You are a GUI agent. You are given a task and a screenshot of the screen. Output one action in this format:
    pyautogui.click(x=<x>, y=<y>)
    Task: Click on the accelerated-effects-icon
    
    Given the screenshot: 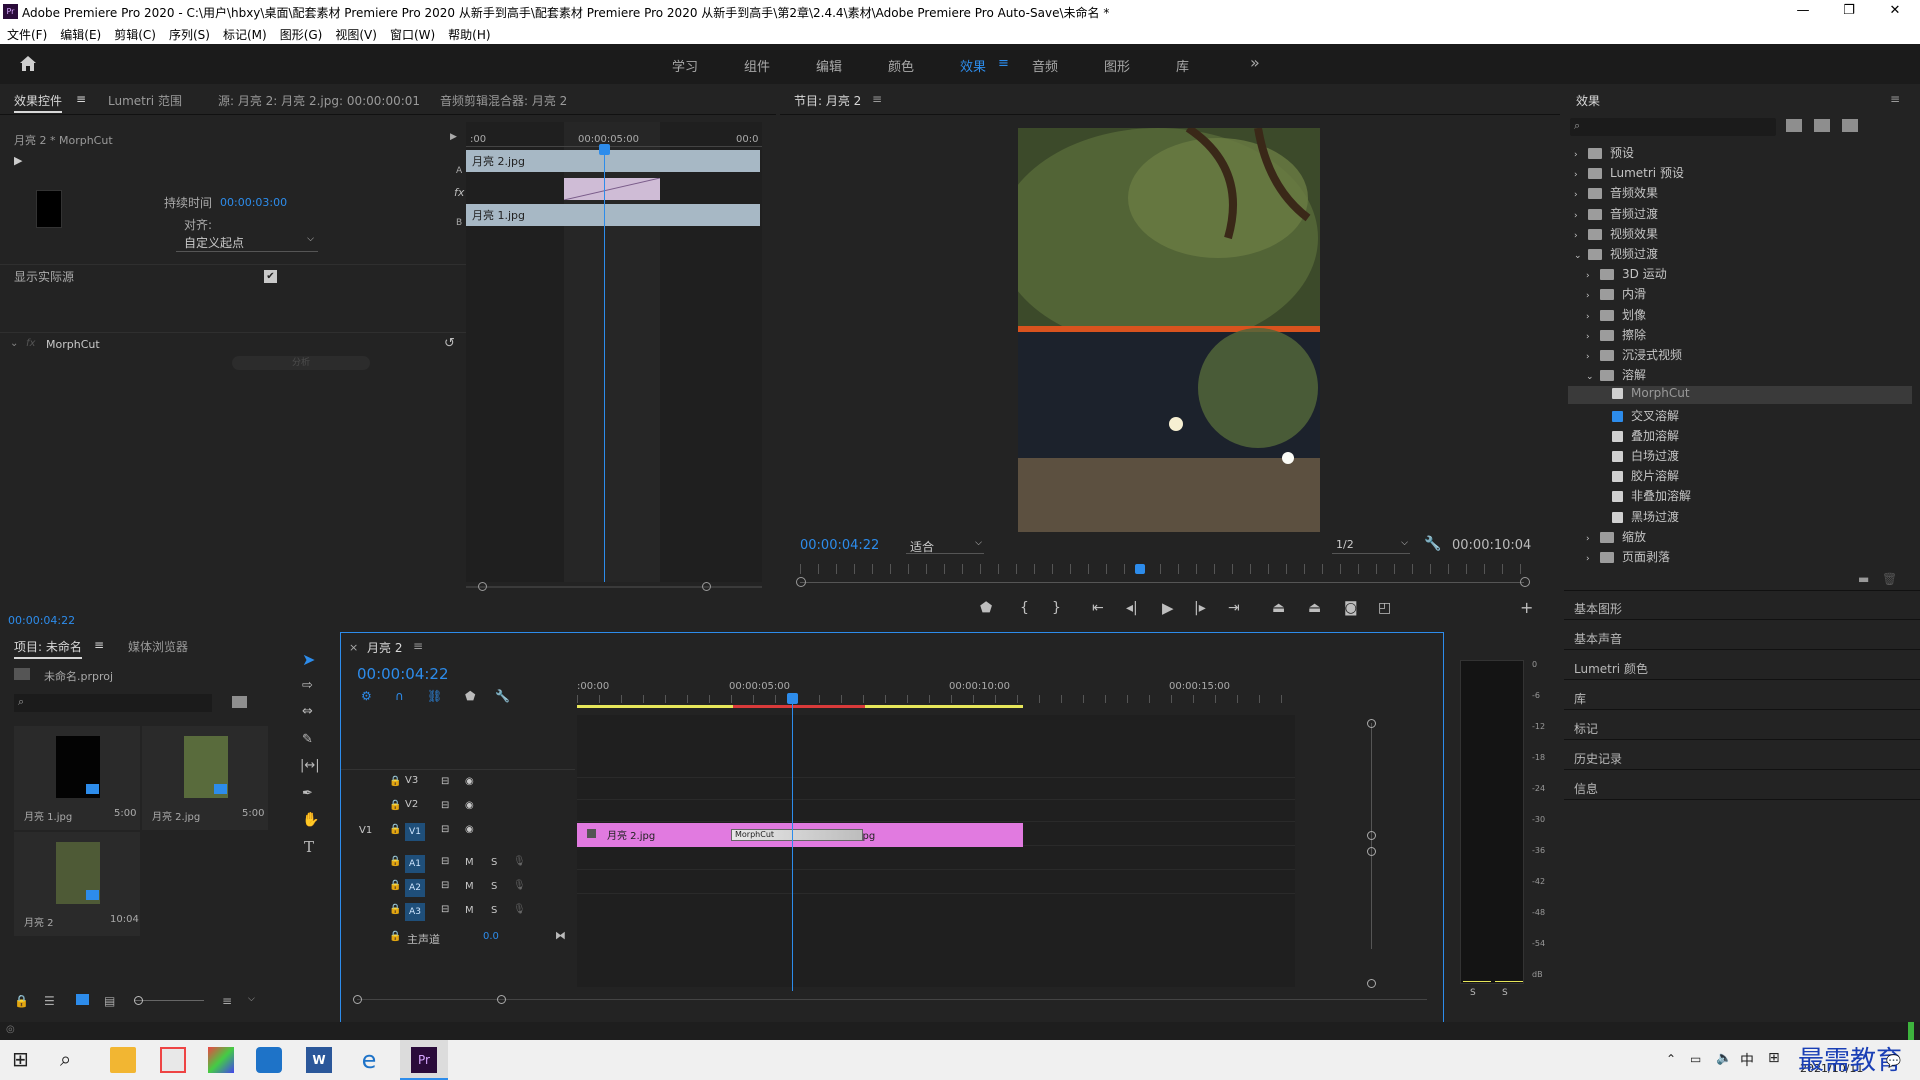 What is the action you would take?
    pyautogui.click(x=1794, y=125)
    